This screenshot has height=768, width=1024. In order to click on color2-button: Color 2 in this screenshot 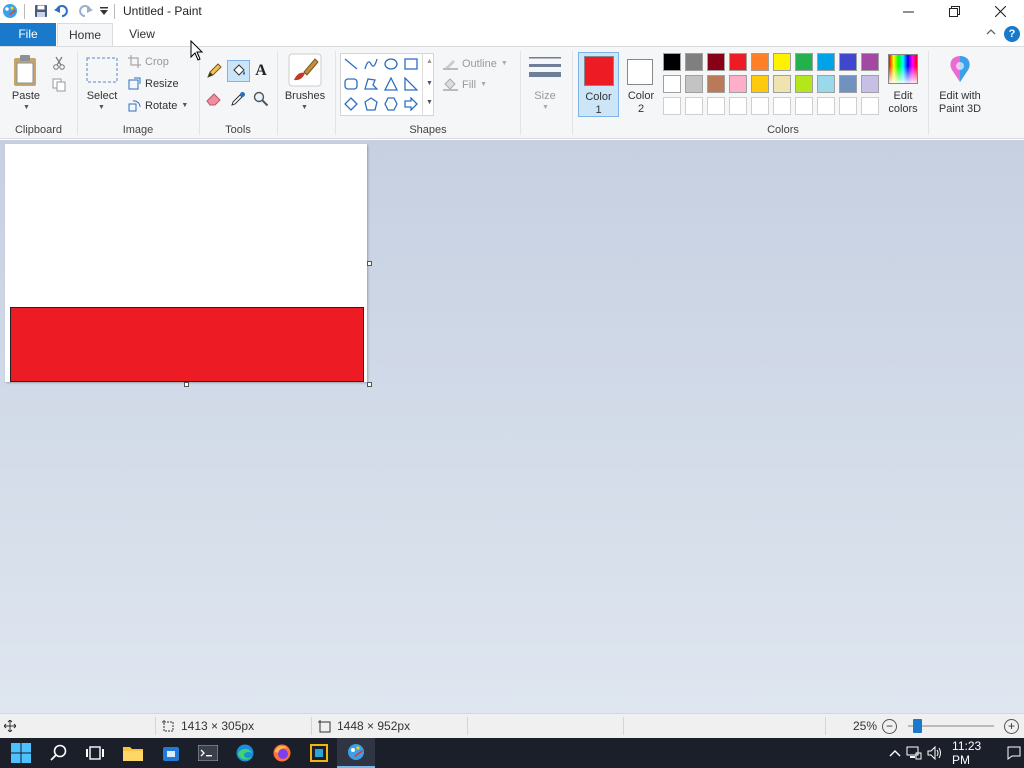, I will do `click(641, 84)`.